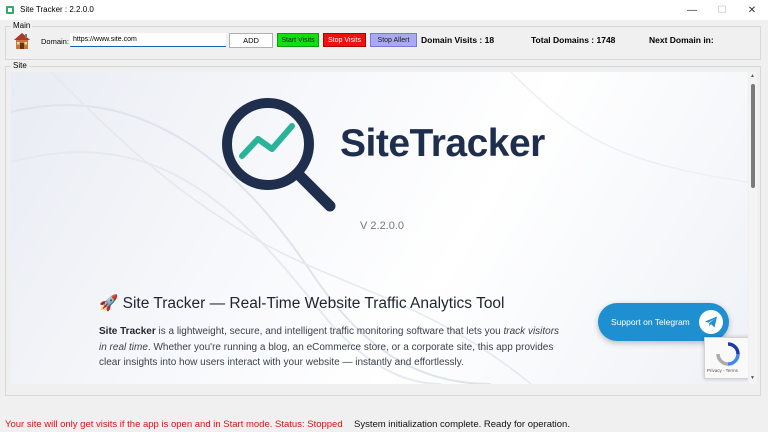 The height and width of the screenshot is (432, 768). I want to click on site-group-label: Site, so click(20, 65).